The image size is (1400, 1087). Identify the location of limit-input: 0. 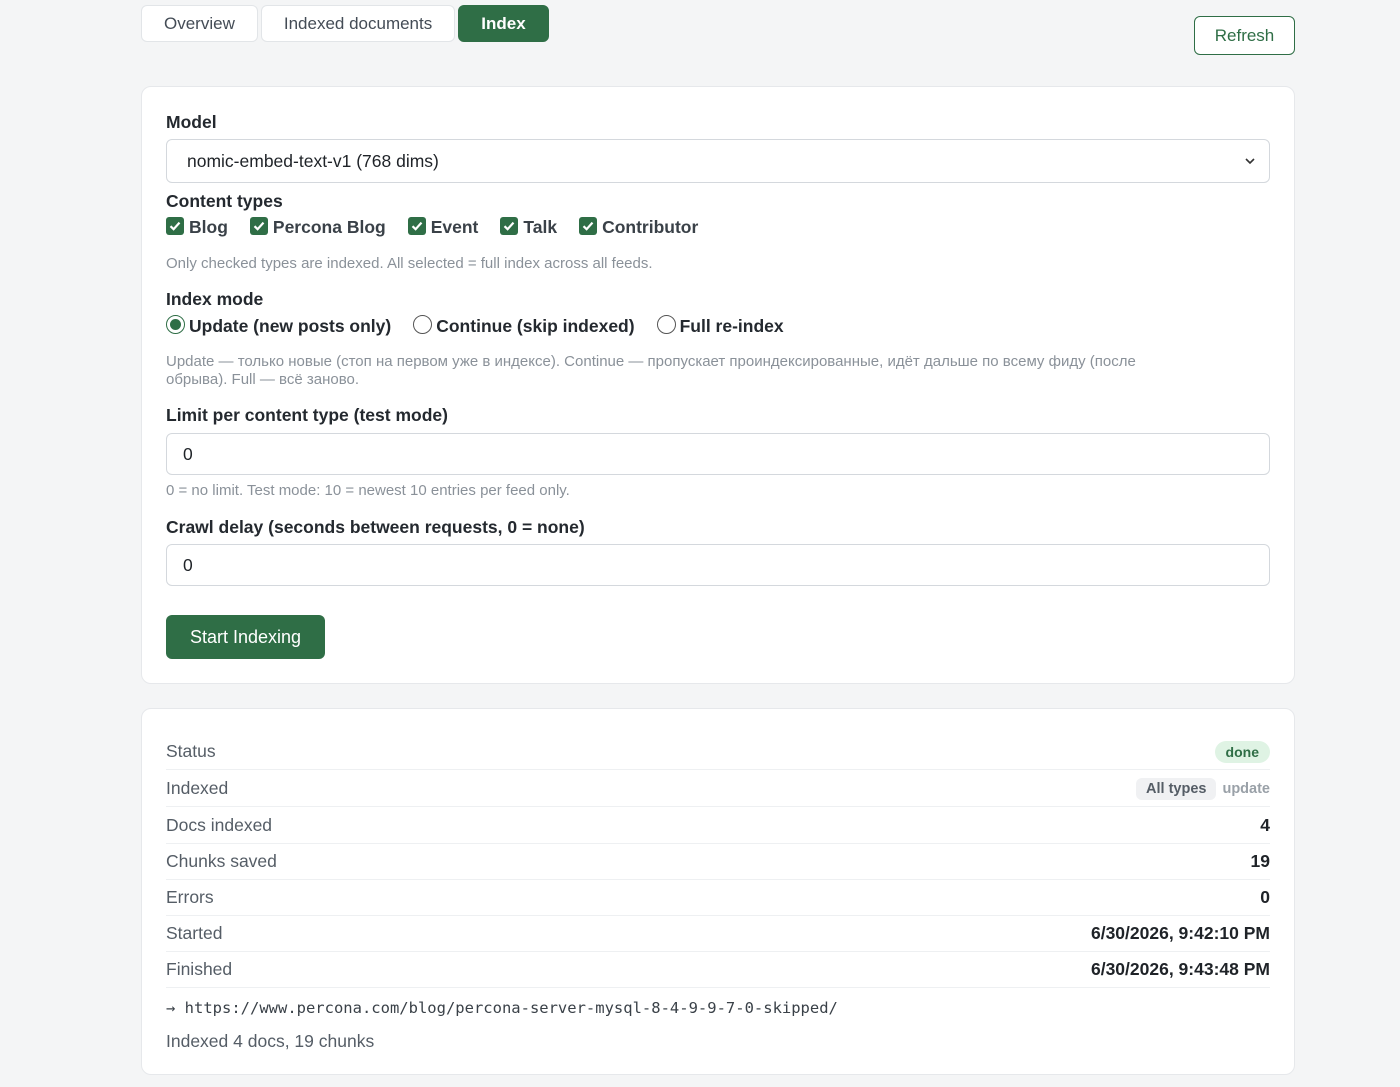
(718, 454).